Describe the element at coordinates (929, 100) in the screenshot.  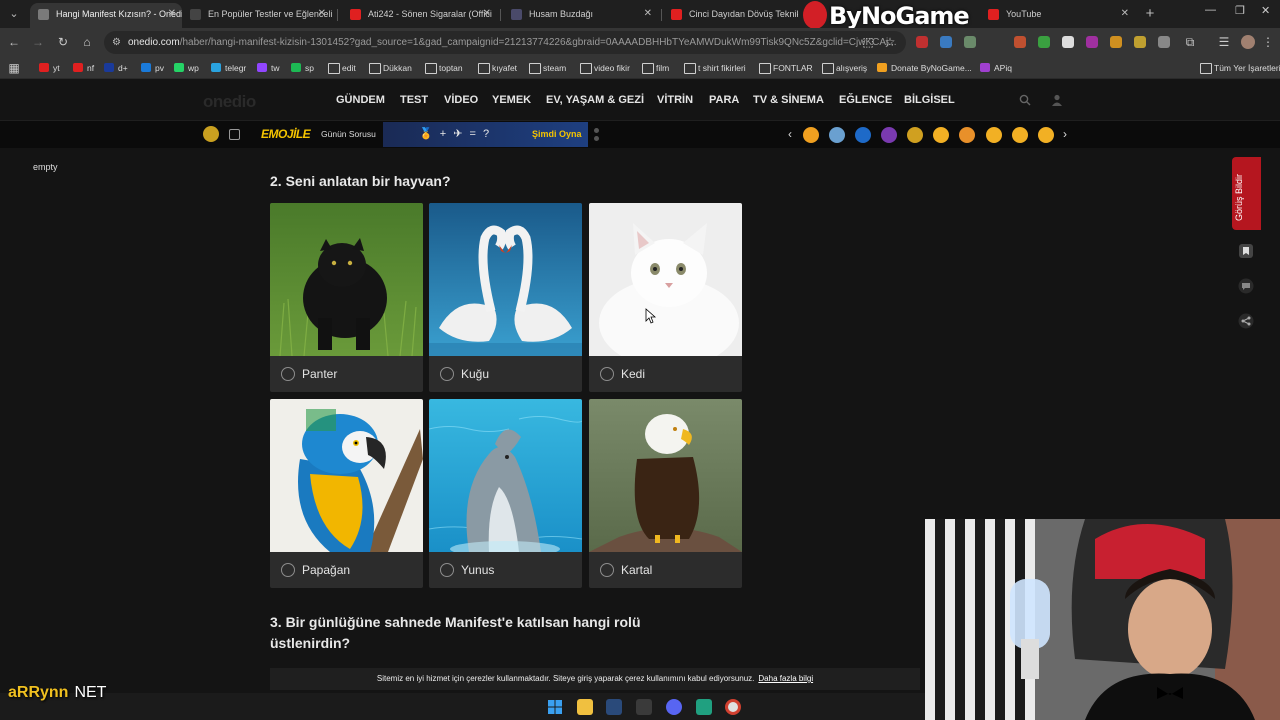
I see `nav-link-bilgisel: BİLGİSEL` at that location.